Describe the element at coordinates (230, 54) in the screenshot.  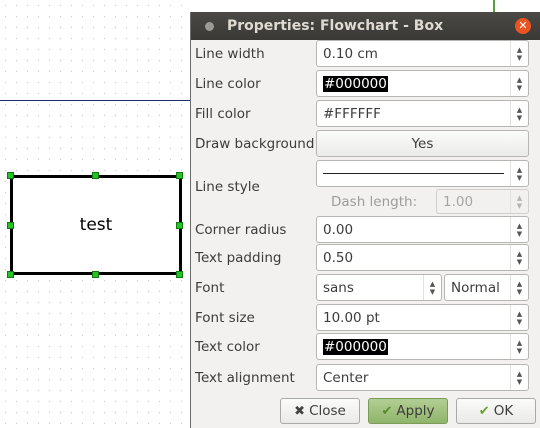
I see `line-width-label: Line width` at that location.